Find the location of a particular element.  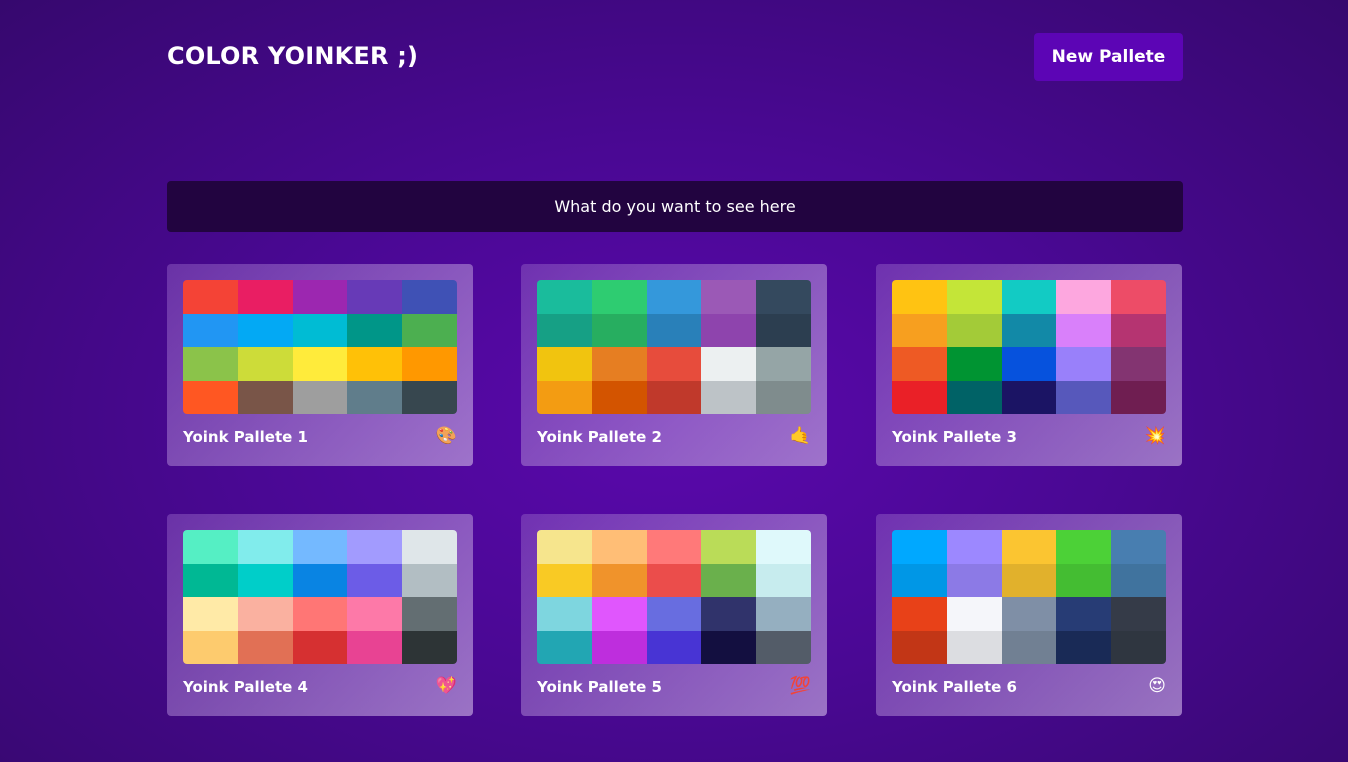

search-input is located at coordinates (675, 206).